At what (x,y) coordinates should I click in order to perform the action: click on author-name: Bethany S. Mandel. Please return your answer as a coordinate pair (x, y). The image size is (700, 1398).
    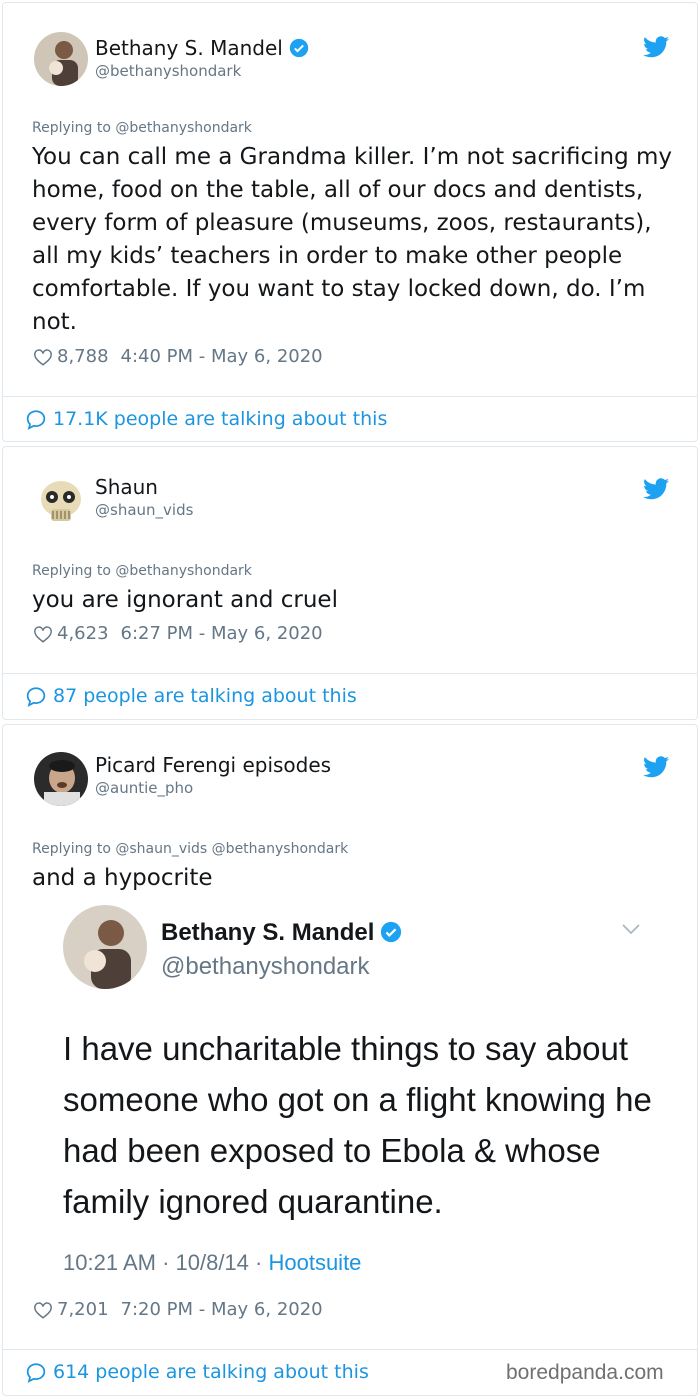
    Looking at the image, I should click on (202, 48).